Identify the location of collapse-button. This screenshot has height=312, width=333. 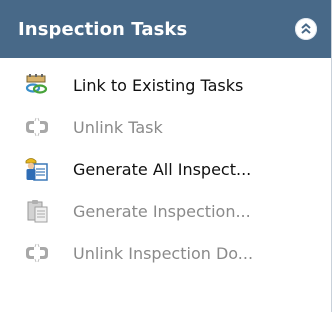
(306, 29).